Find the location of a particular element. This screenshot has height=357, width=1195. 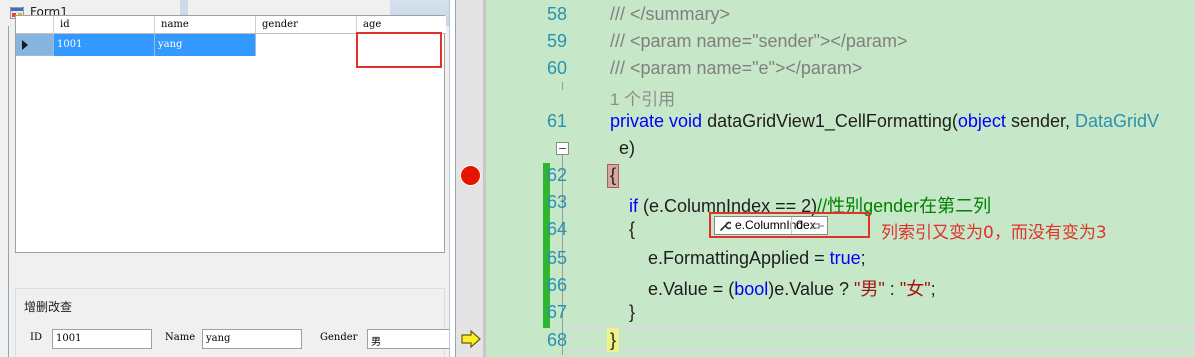

column-header-id: id is located at coordinates (104, 25).